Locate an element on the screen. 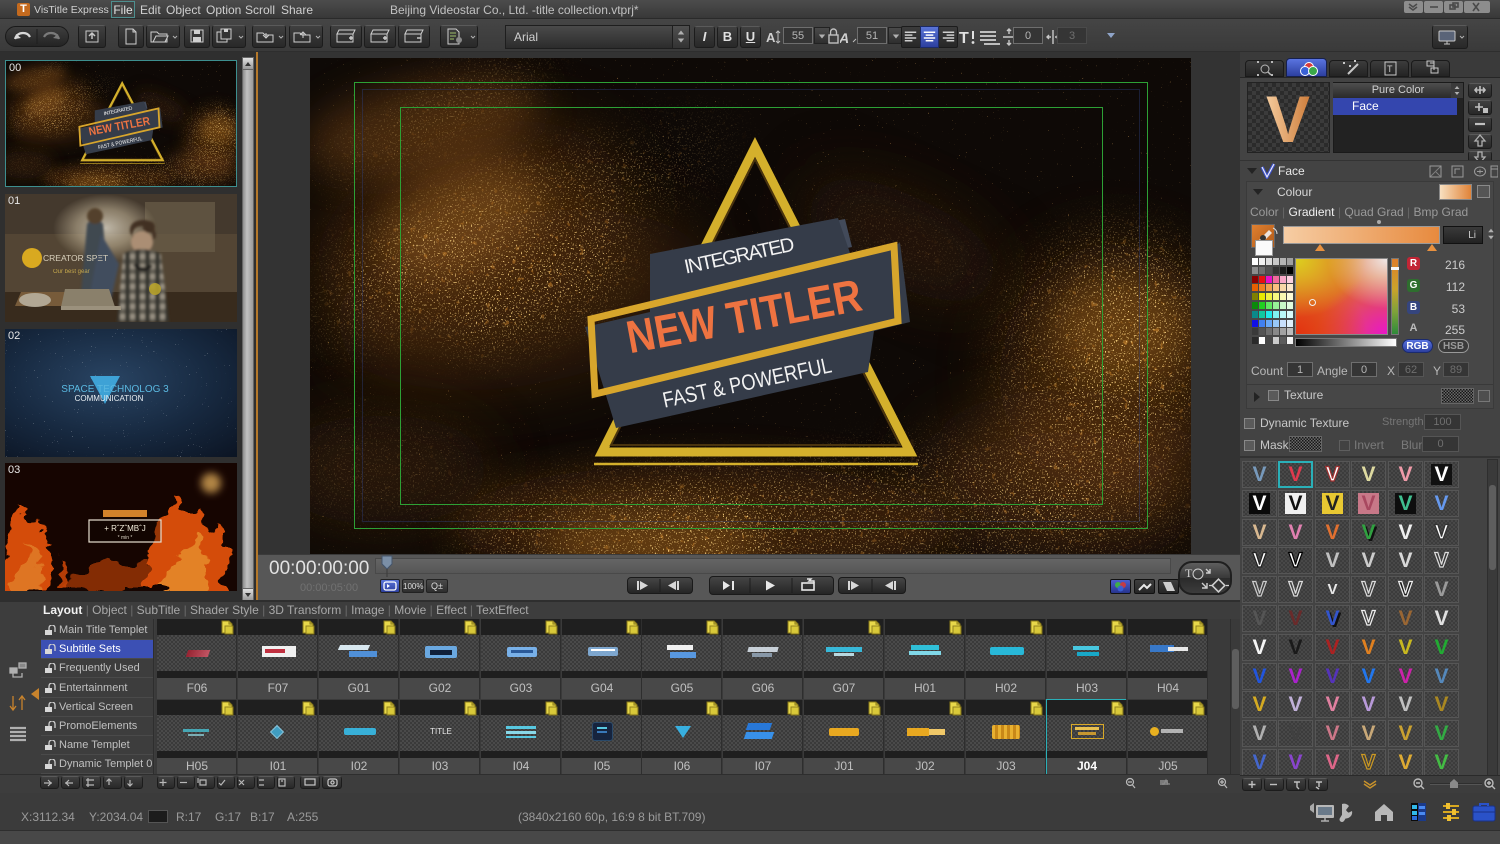 This screenshot has height=844, width=1500. svg-text: CREATOR SPΞT is located at coordinates (75, 258).